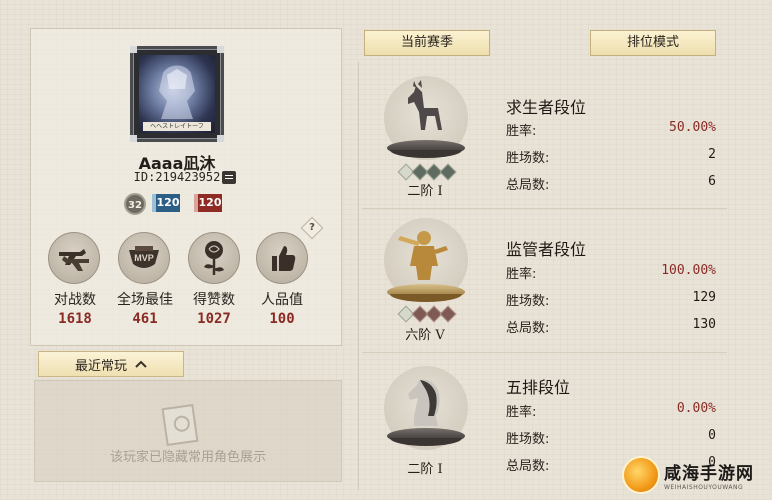  What do you see at coordinates (528, 466) in the screenshot?
I see `fivestack-total-label: 总局数:` at bounding box center [528, 466].